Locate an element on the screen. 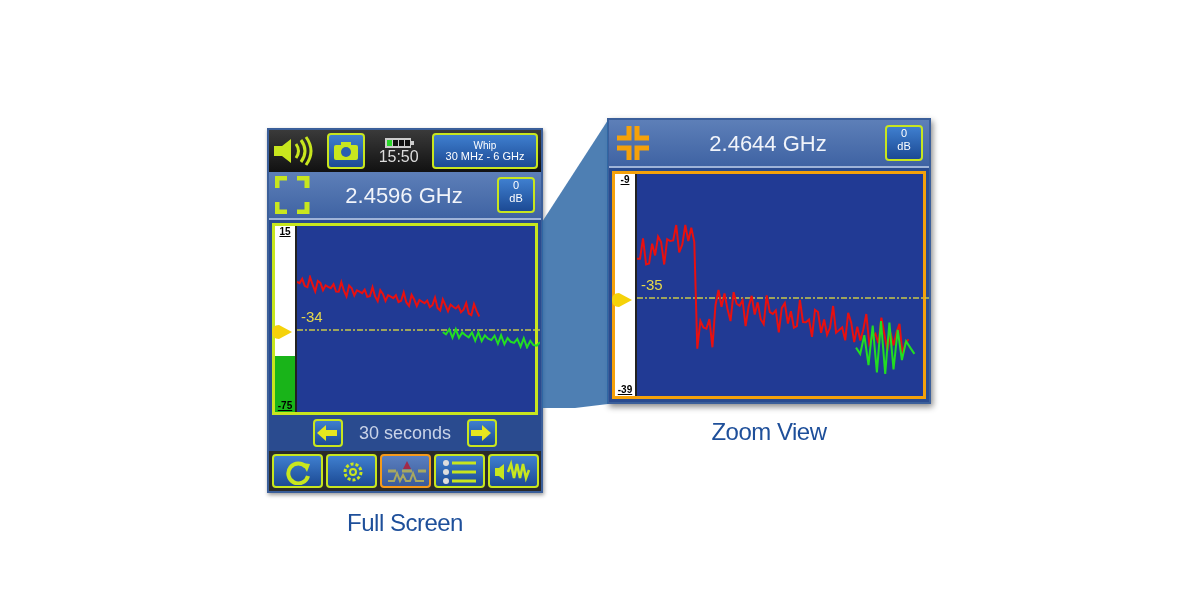 The width and height of the screenshot is (1200, 600). camera-button is located at coordinates (346, 151).